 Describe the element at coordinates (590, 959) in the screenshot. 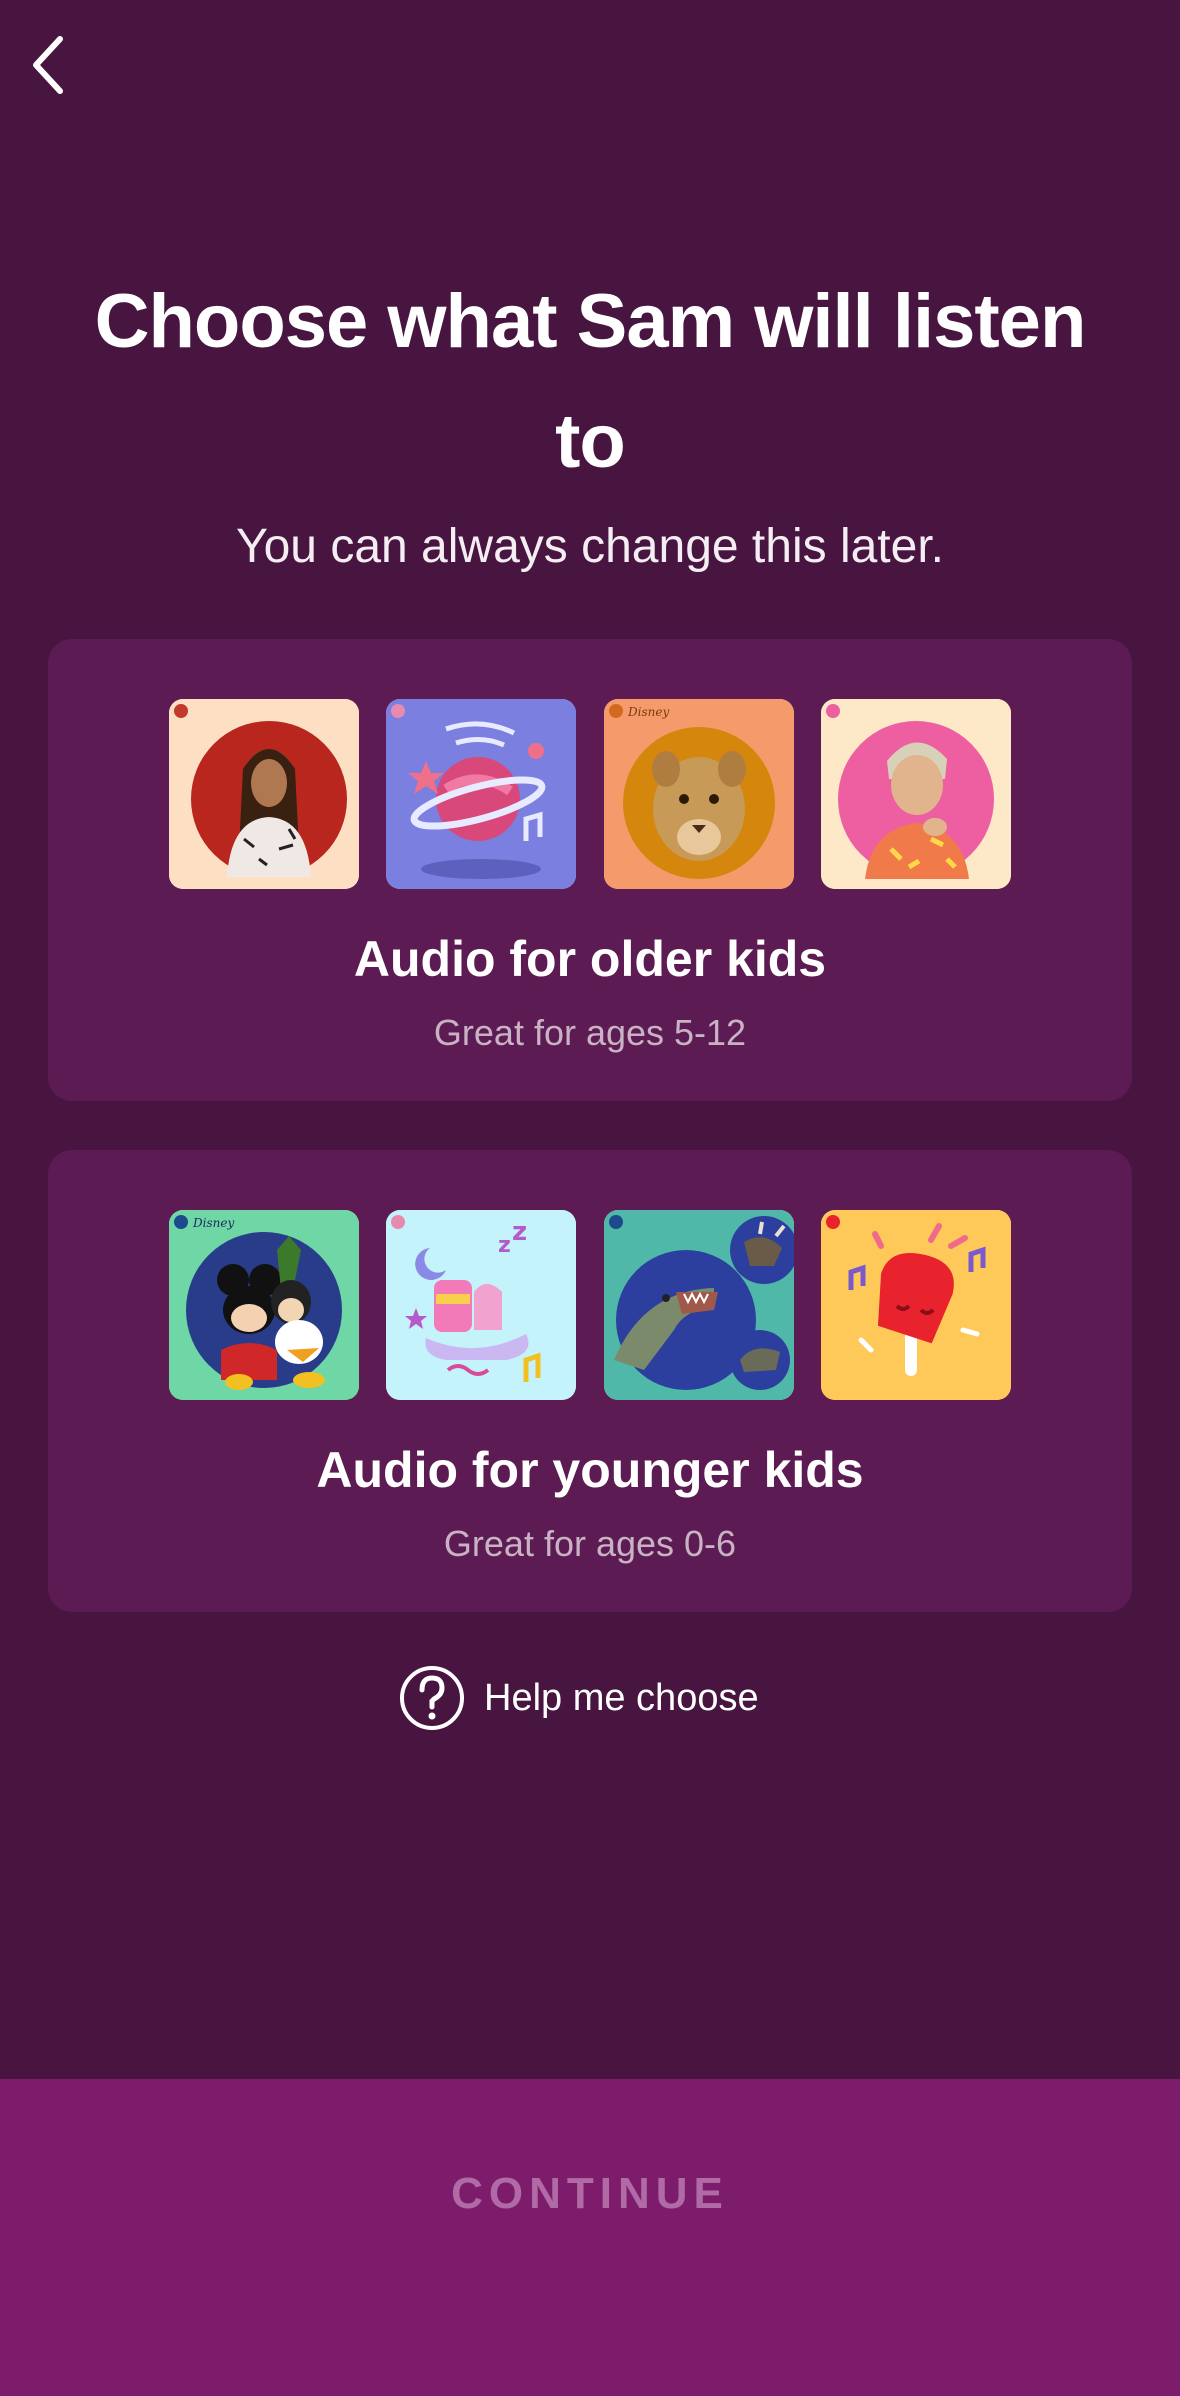

I see `option-title: Audio for older kids` at that location.